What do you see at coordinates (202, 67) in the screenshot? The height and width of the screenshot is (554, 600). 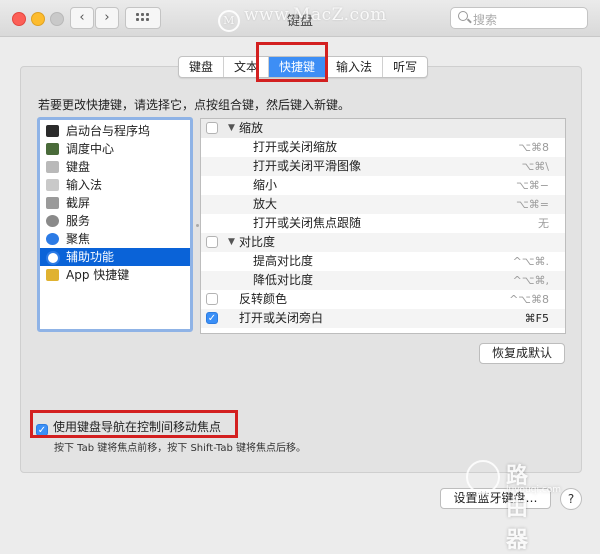 I see `tab-keyboard: 键盘` at bounding box center [202, 67].